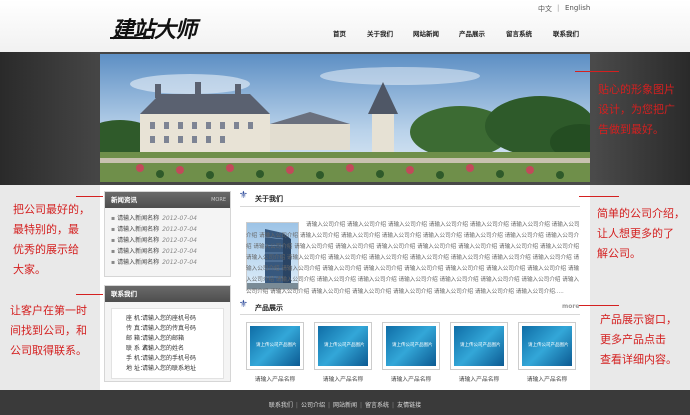 The width and height of the screenshot is (690, 415). What do you see at coordinates (29, 269) in the screenshot?
I see `news-callout-line-4: 大家。` at bounding box center [29, 269].